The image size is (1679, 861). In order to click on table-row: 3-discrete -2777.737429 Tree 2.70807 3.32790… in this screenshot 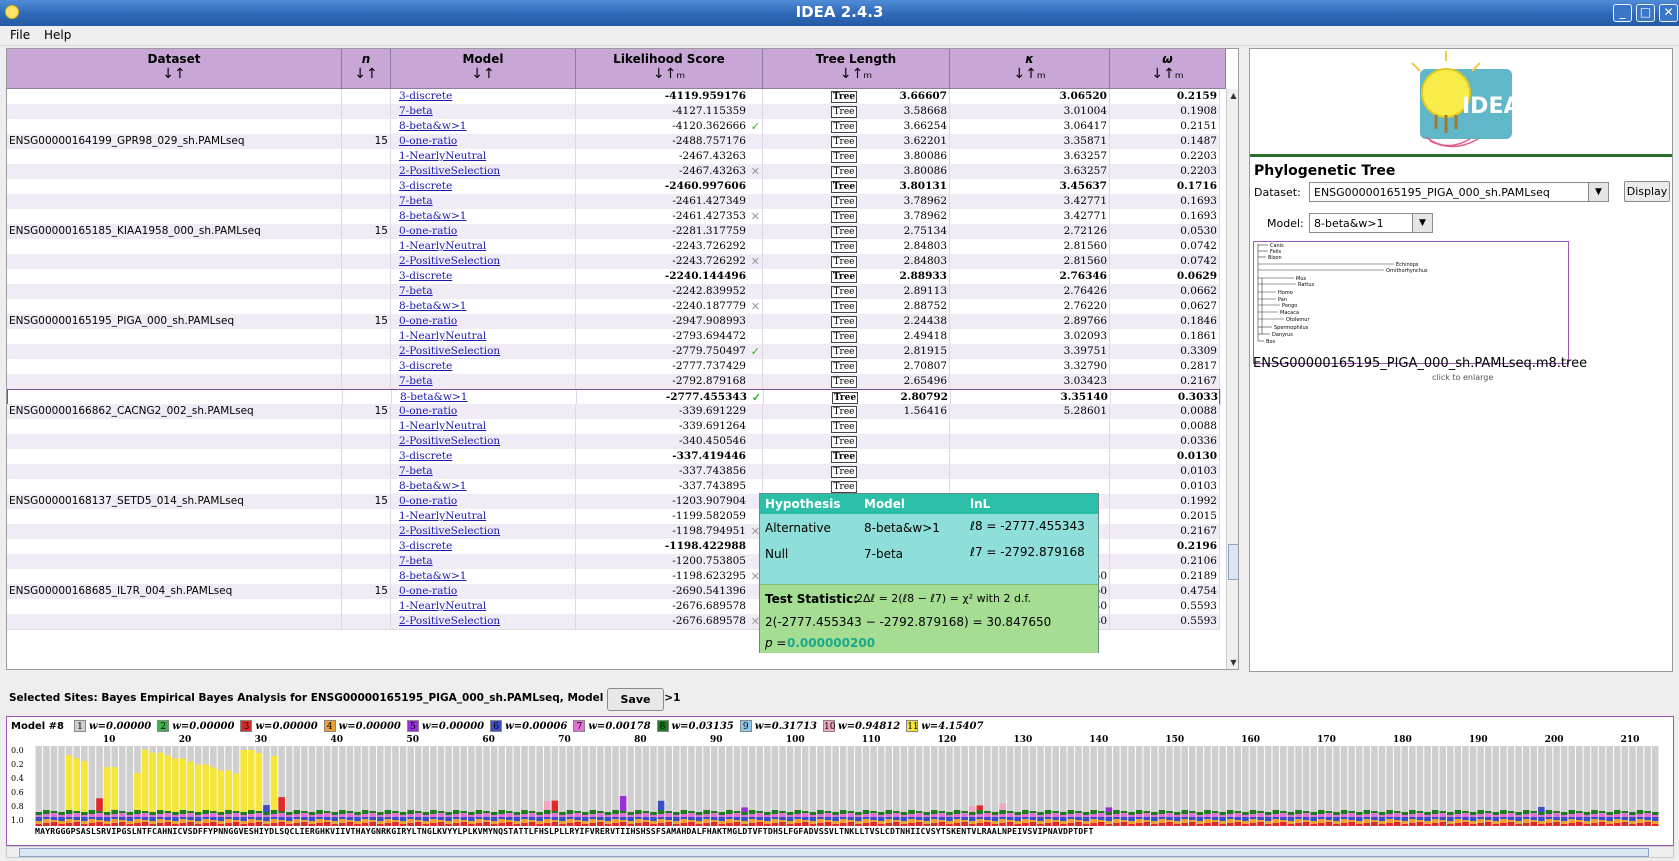, I will do `click(613, 367)`.